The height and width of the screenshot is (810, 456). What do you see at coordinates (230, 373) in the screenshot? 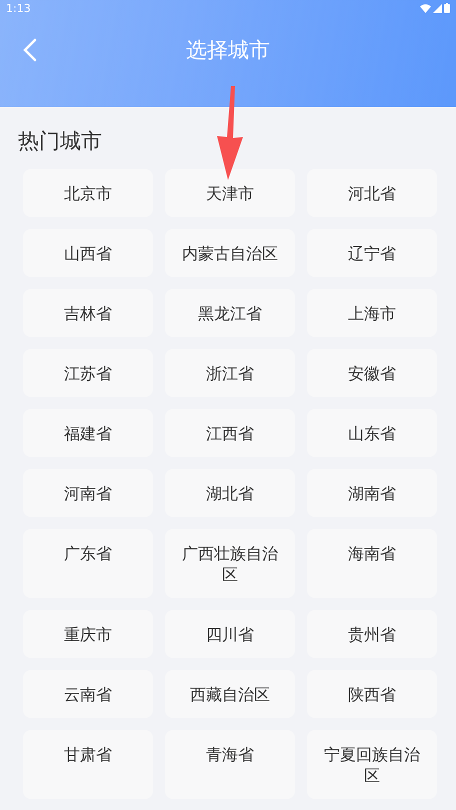
I see `city-option: 浙江省` at bounding box center [230, 373].